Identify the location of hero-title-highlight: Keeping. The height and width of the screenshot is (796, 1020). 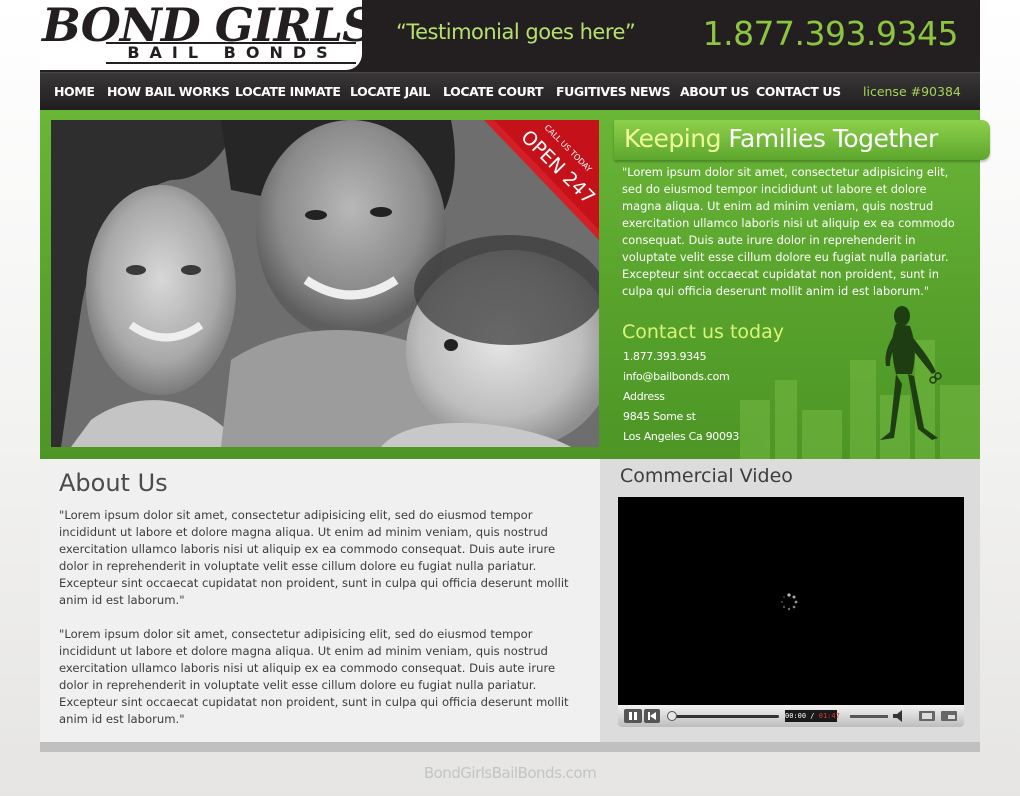
(672, 138).